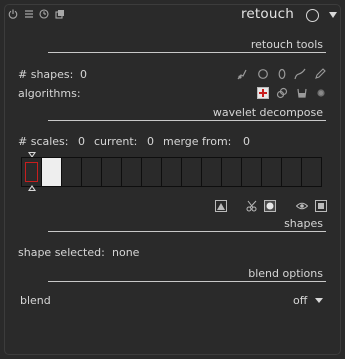  What do you see at coordinates (263, 74) in the screenshot?
I see `circle-icon` at bounding box center [263, 74].